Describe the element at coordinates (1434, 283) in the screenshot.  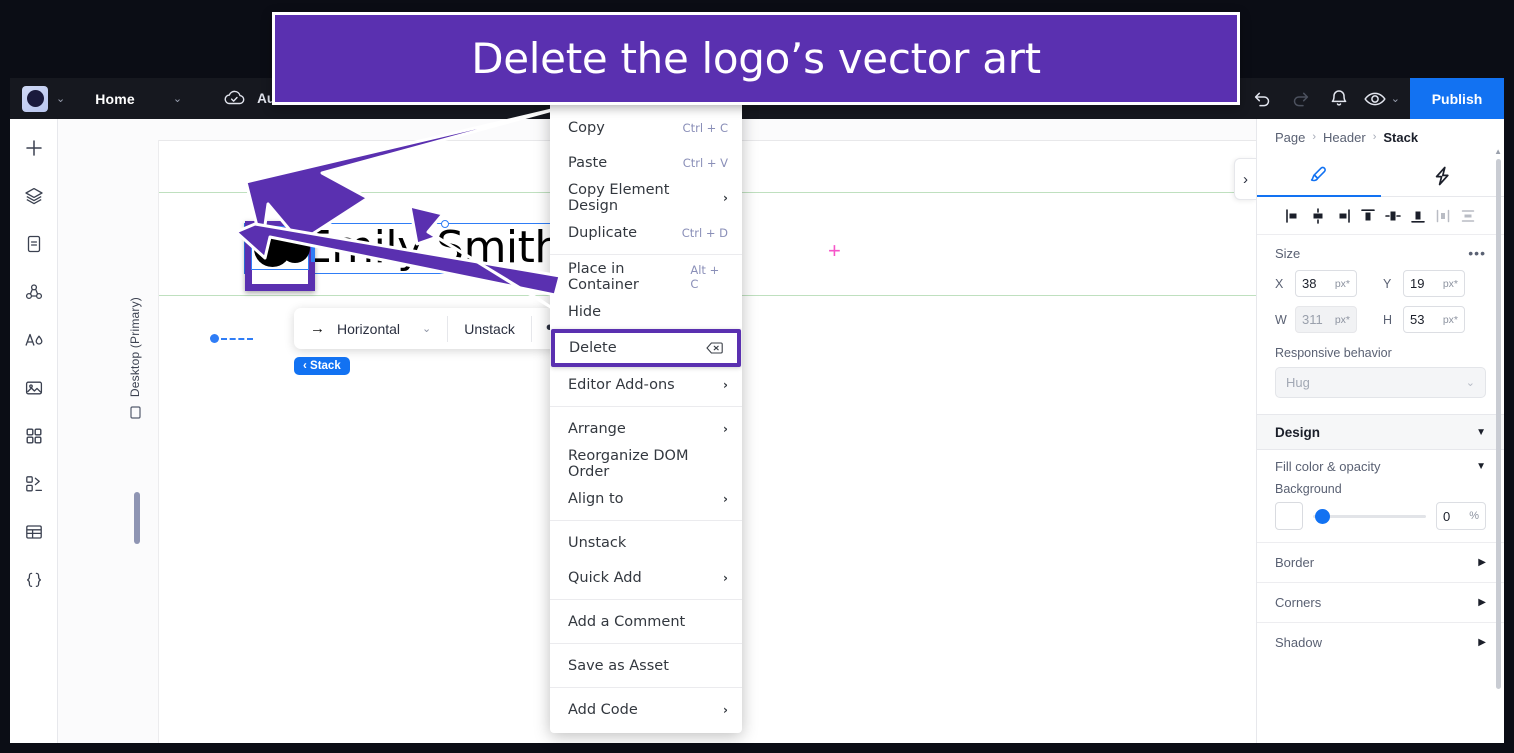
I see `y-input: 19 px*` at that location.